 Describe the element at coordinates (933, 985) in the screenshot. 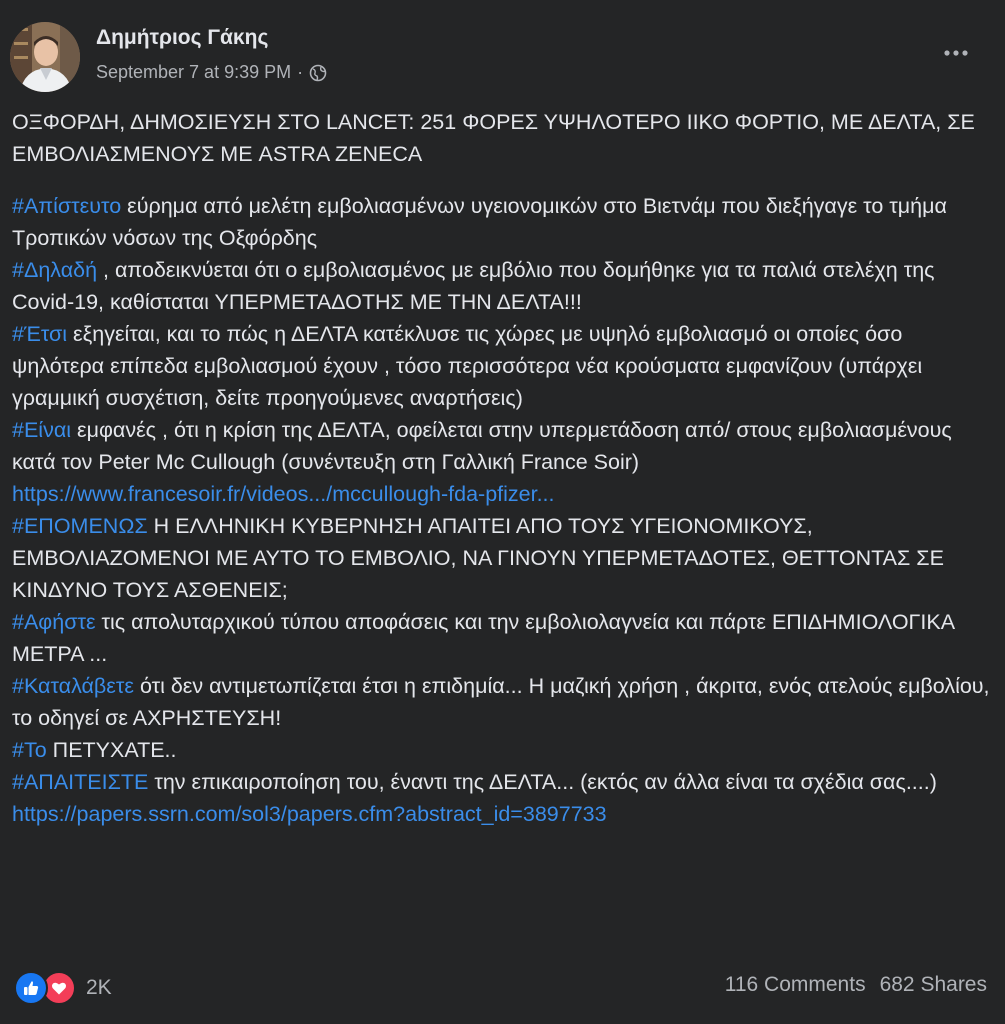

I see `shares-count: 682 Shares` at that location.